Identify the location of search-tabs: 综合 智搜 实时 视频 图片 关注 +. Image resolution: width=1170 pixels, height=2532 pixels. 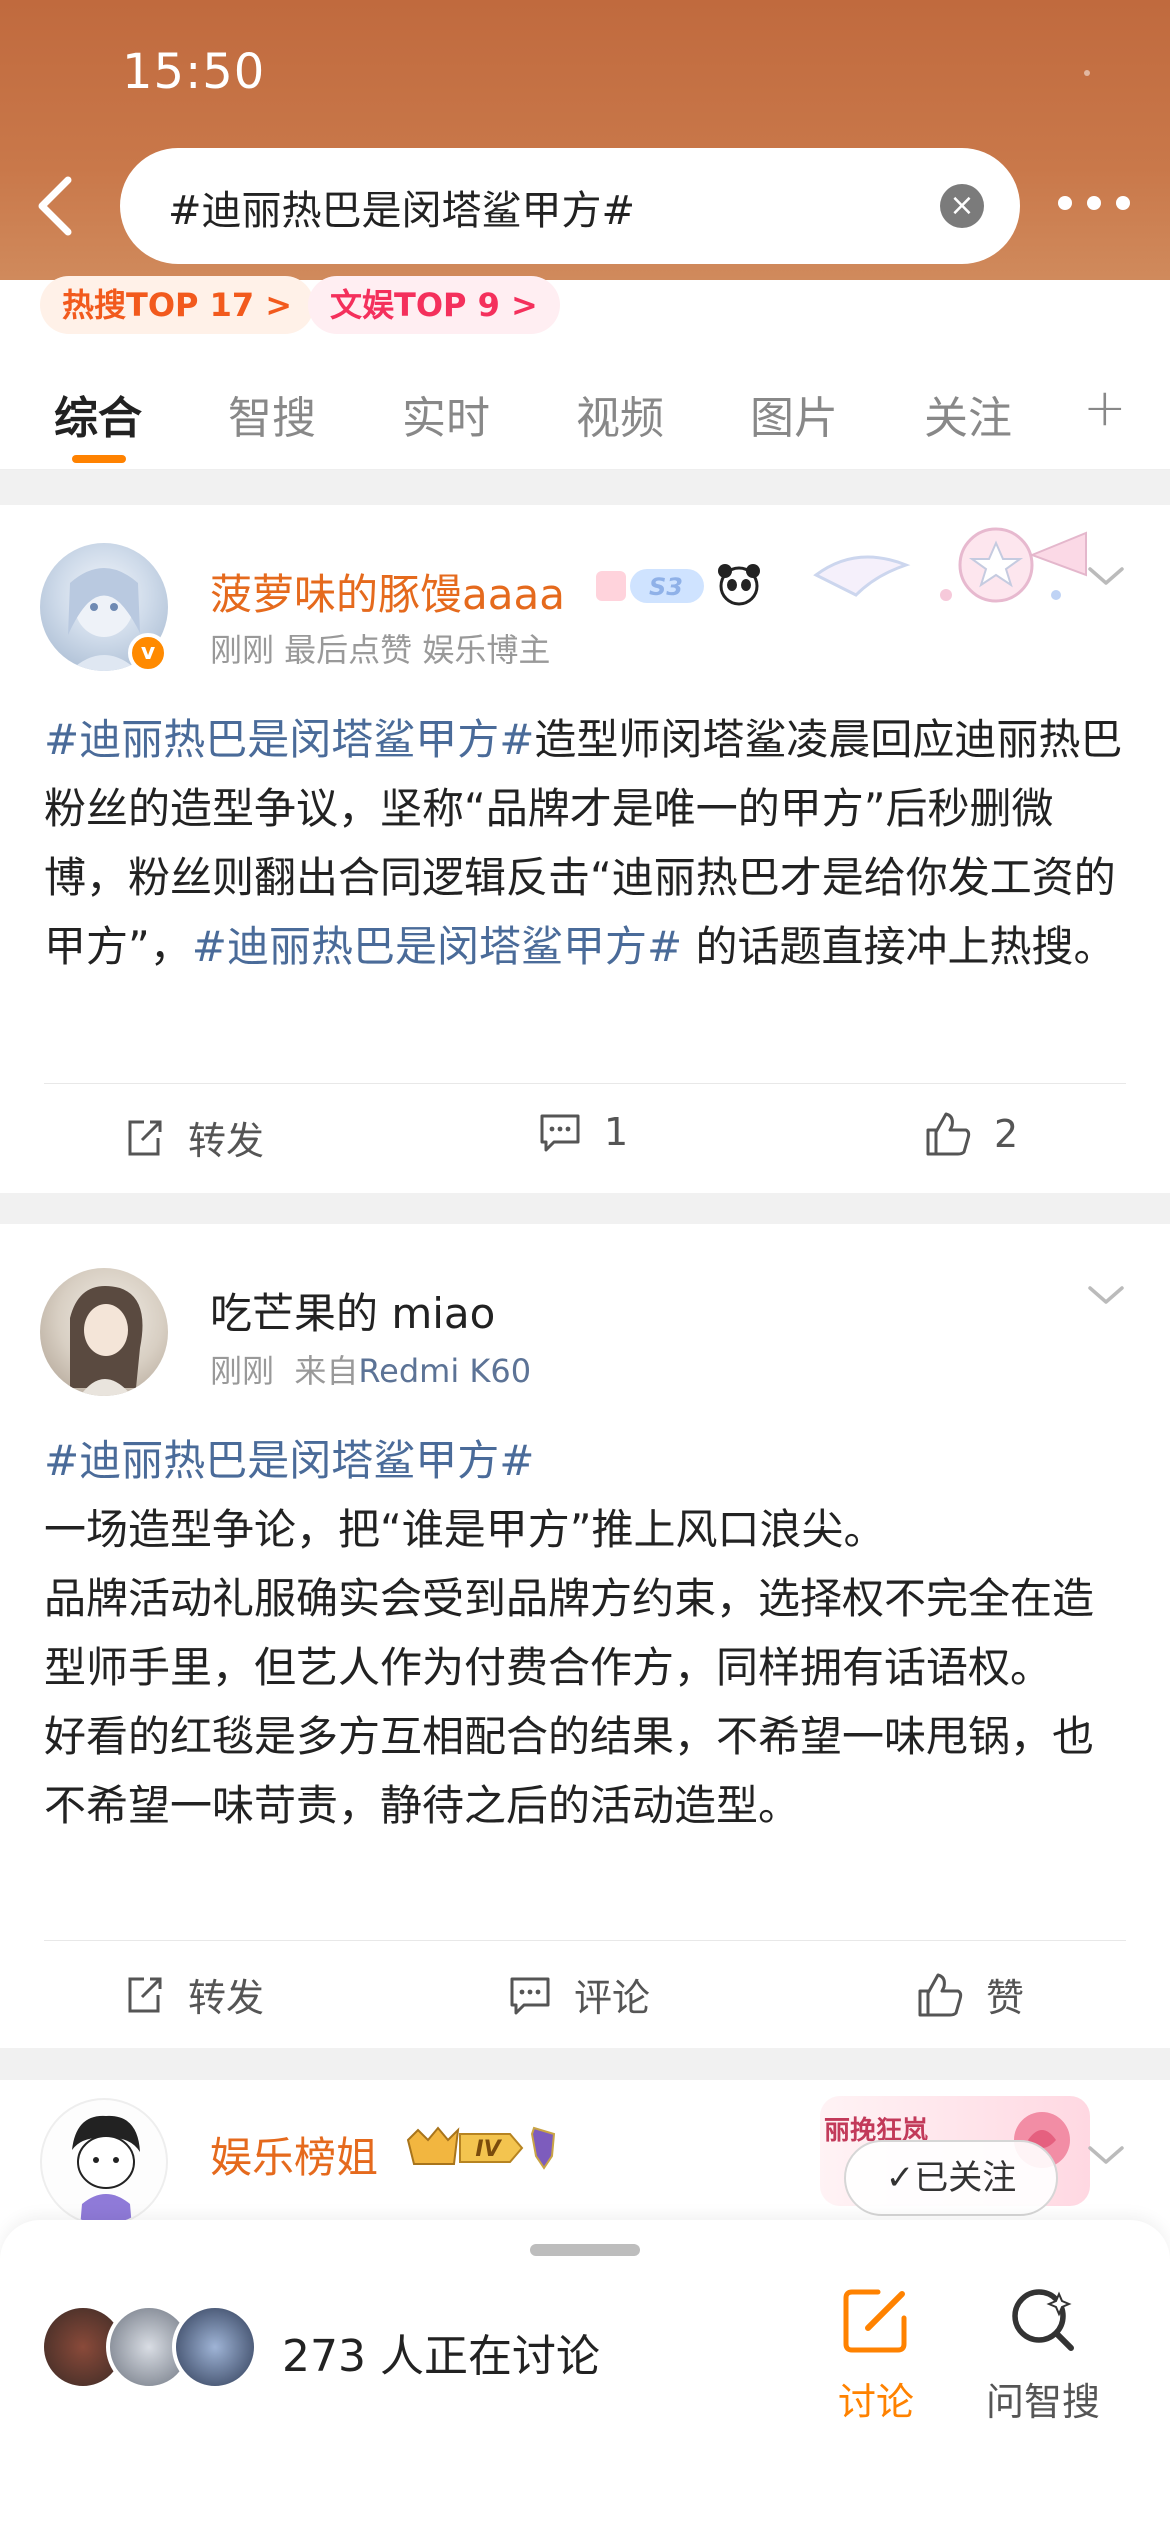
(585, 405).